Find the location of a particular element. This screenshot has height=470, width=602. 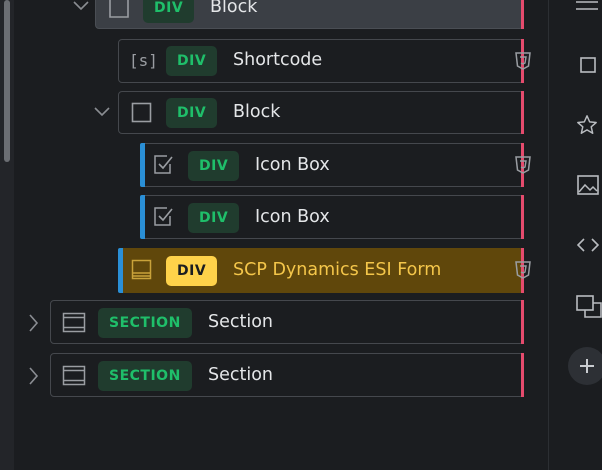

layer-label: SCP Dynamics ESI Form is located at coordinates (337, 270).